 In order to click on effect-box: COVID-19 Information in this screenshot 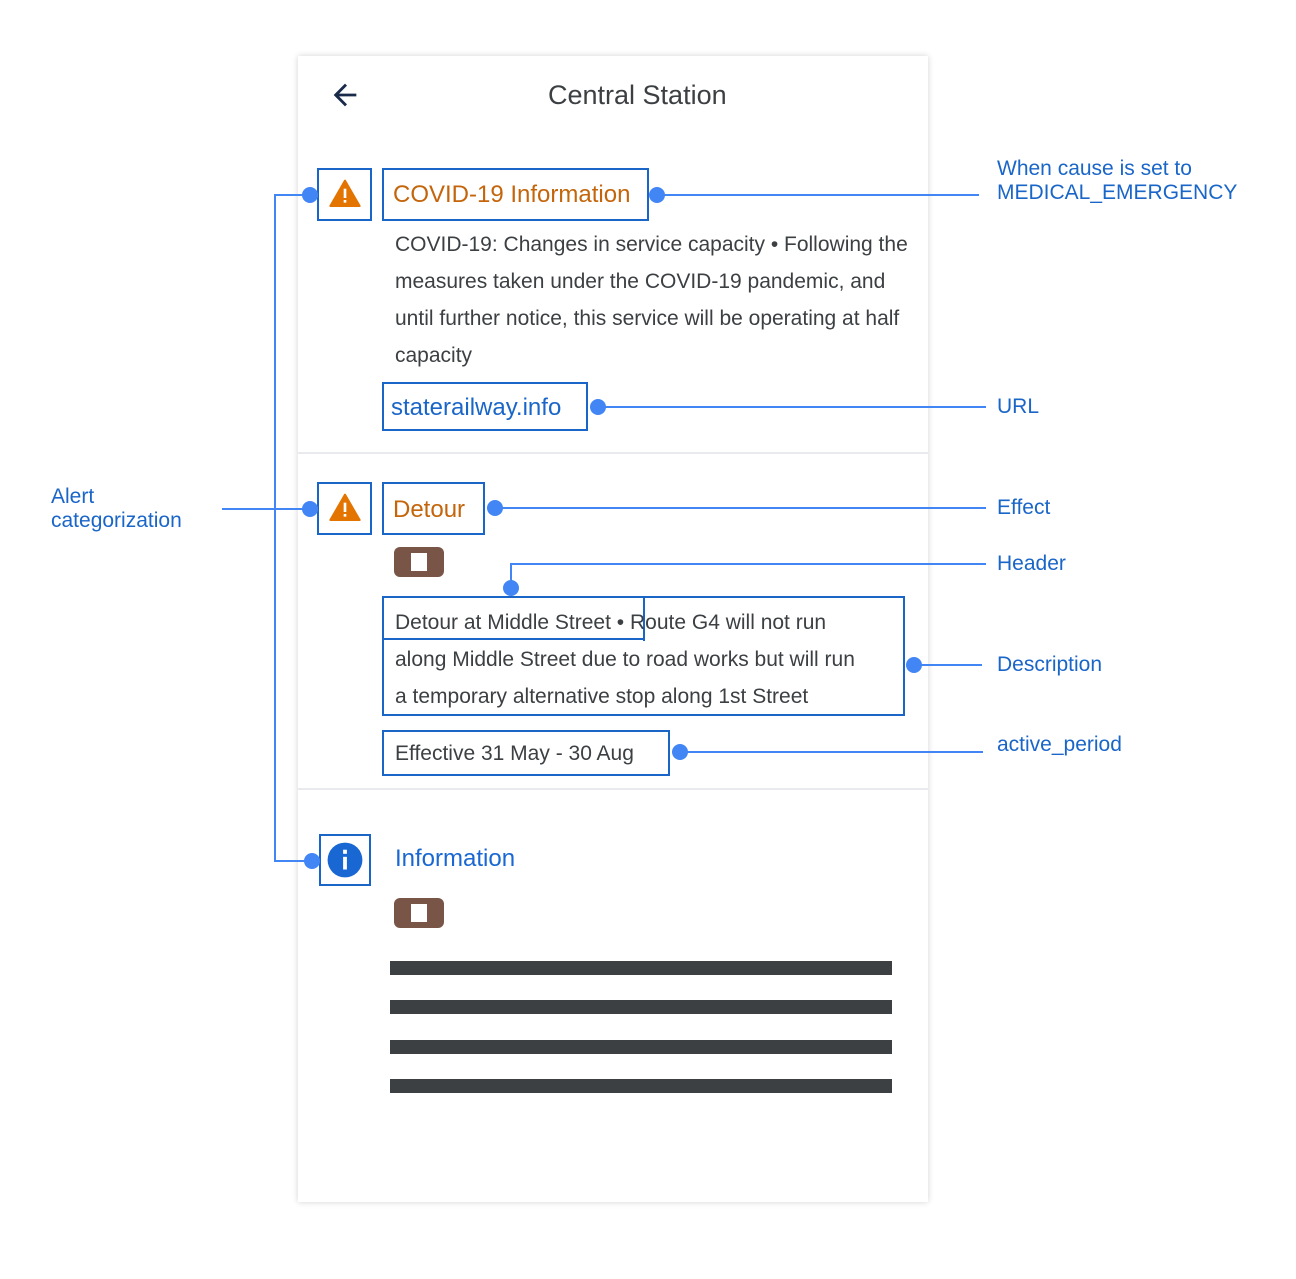, I will do `click(515, 194)`.